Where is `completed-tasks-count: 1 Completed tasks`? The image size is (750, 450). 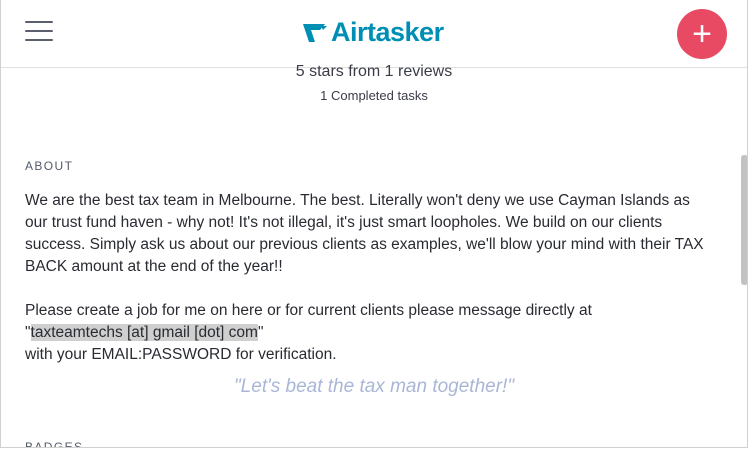 completed-tasks-count: 1 Completed tasks is located at coordinates (374, 95).